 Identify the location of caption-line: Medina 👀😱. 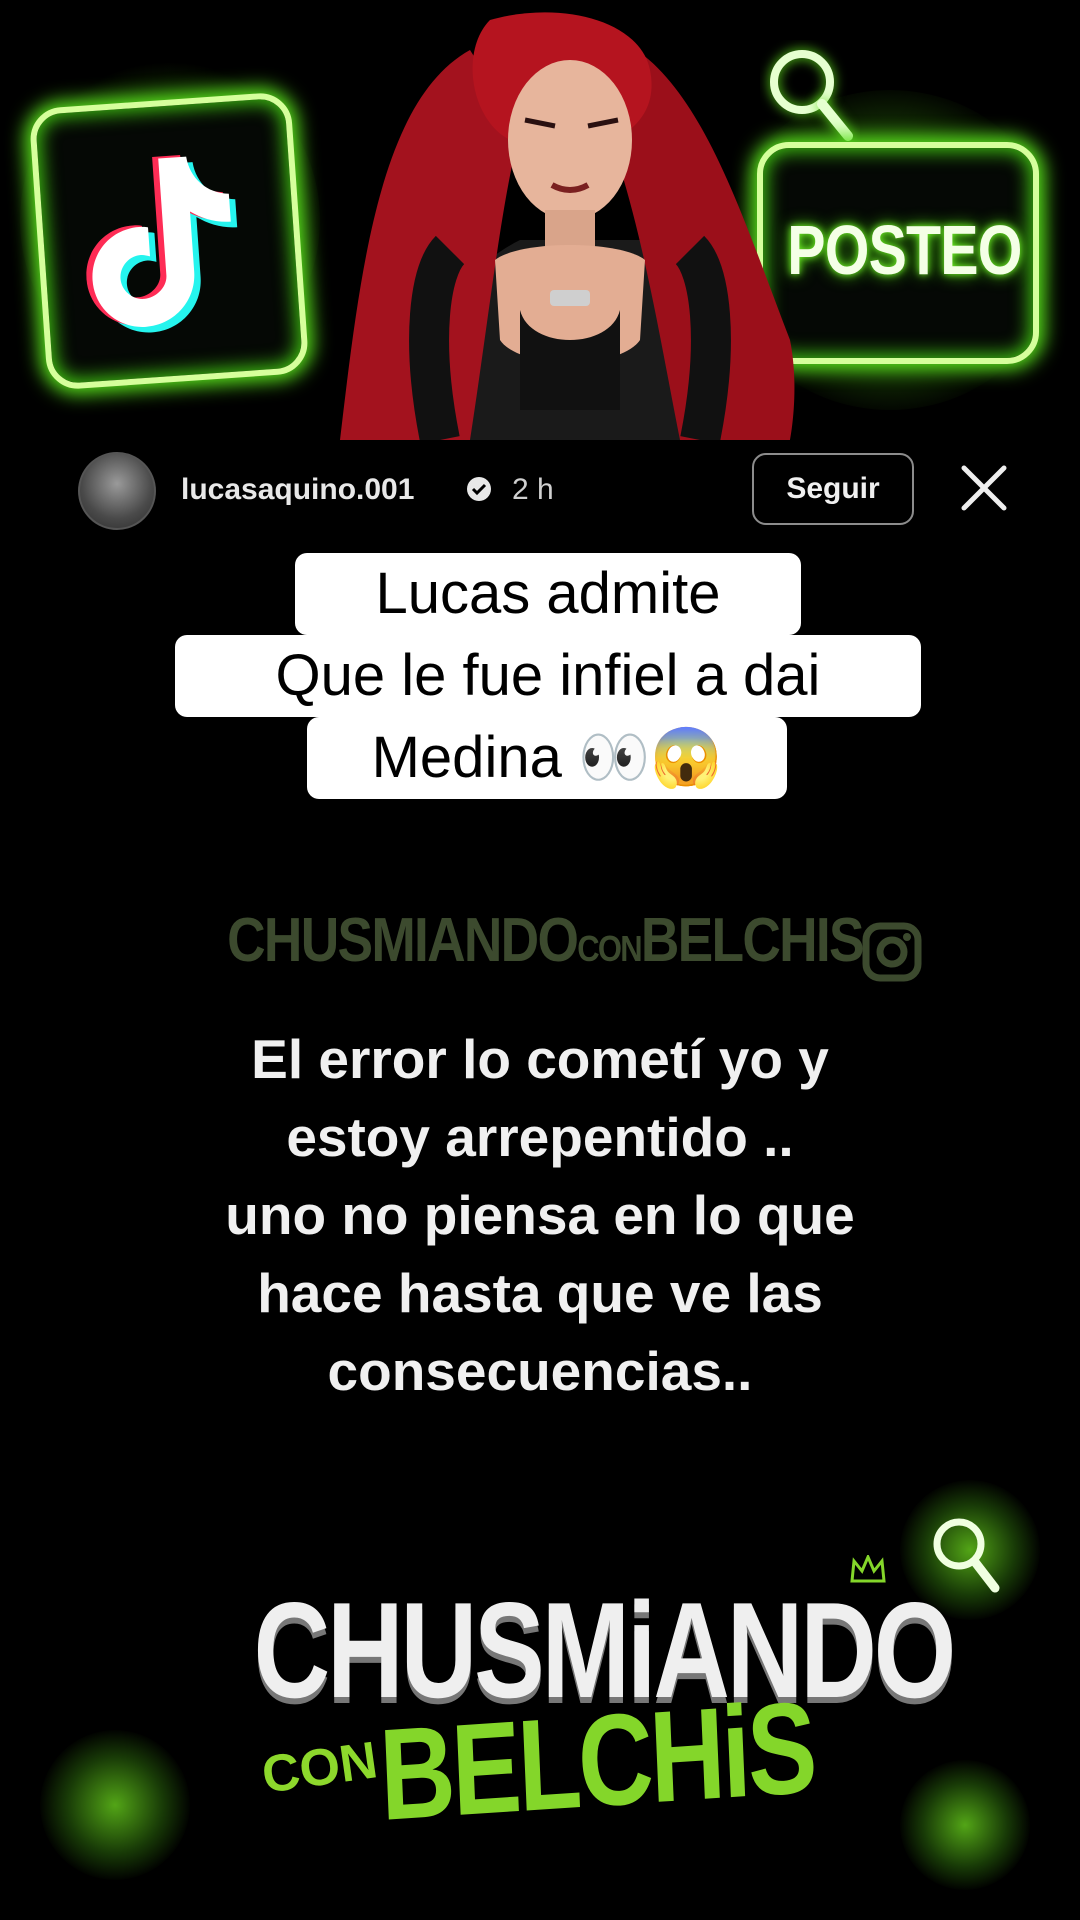
(547, 758).